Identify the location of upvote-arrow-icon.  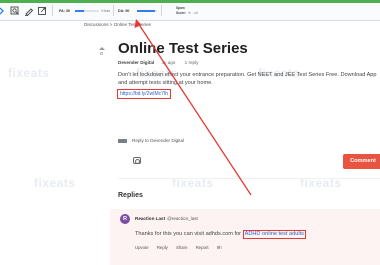
(101, 48).